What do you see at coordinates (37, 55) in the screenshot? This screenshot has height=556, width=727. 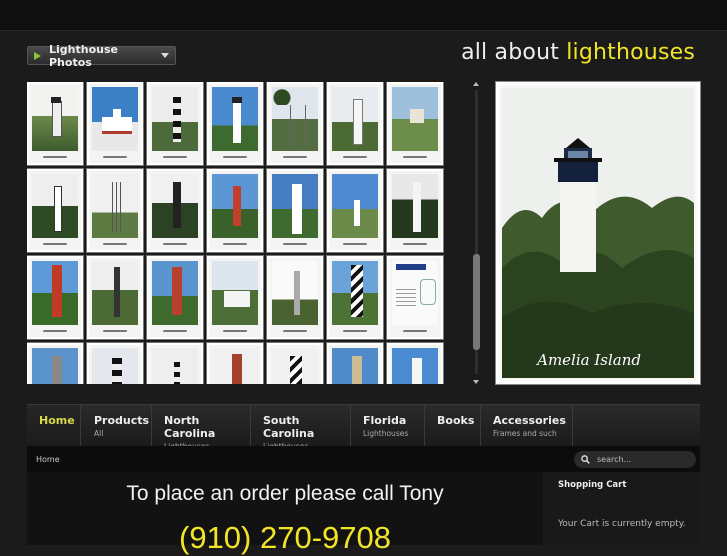 I see `arrow-right-icon` at bounding box center [37, 55].